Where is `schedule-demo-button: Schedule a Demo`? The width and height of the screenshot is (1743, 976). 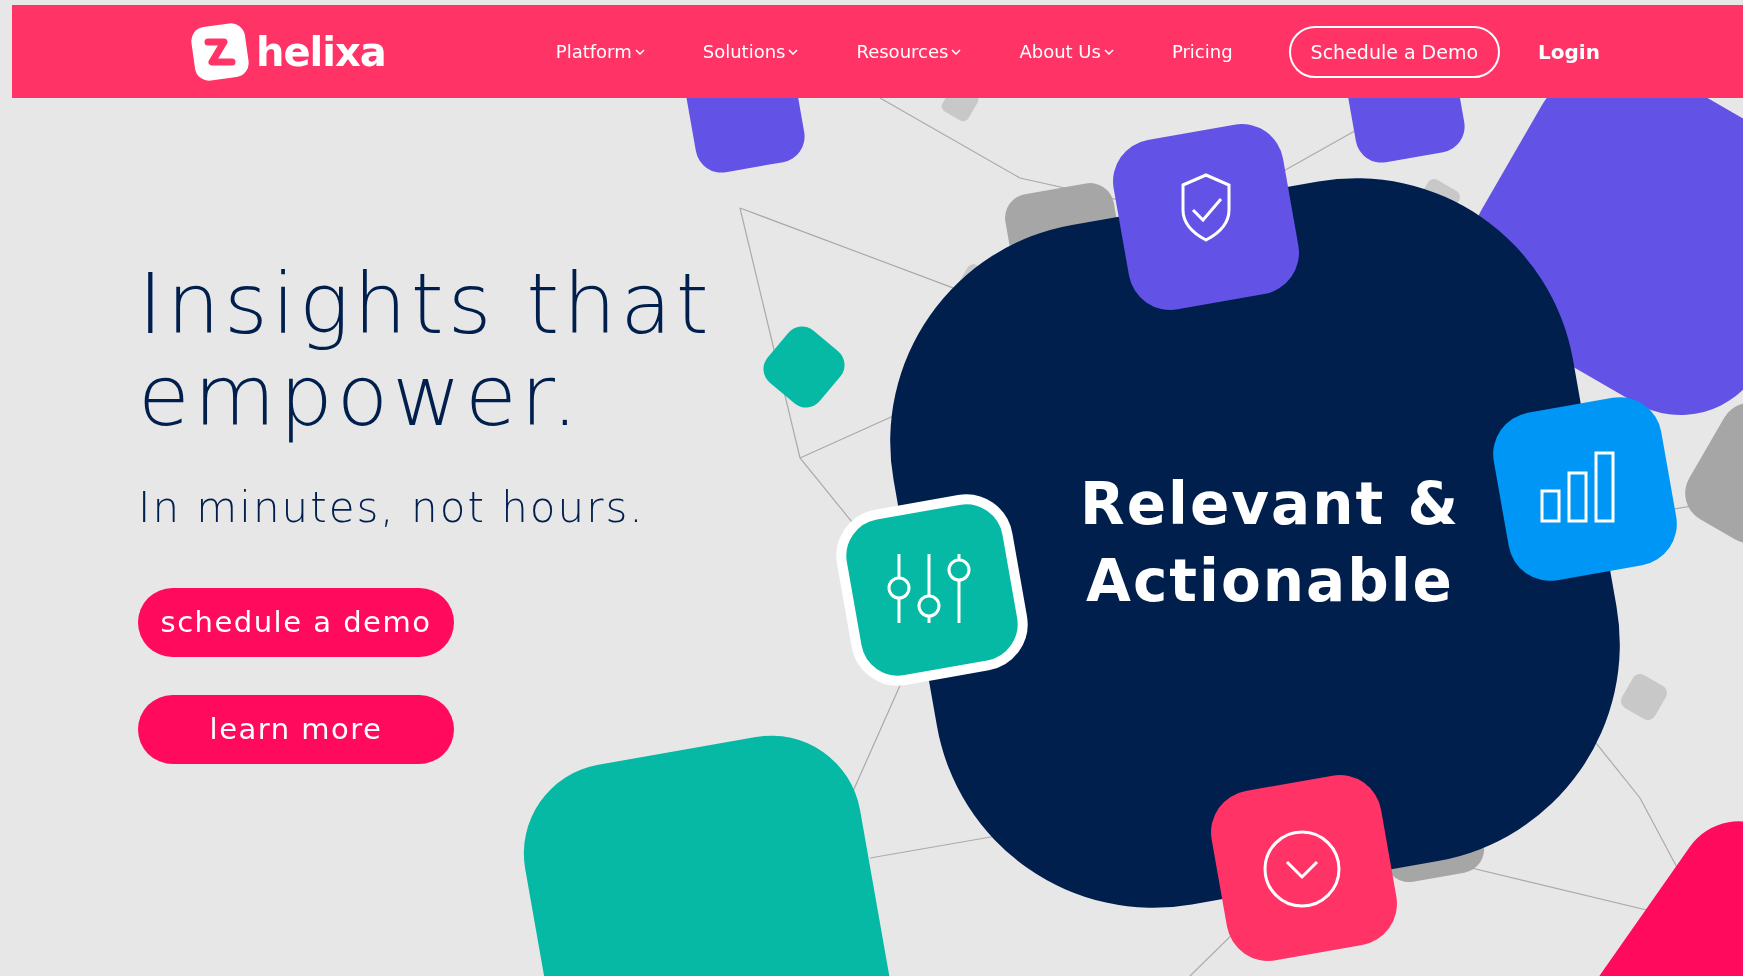 schedule-demo-button: Schedule a Demo is located at coordinates (1394, 51).